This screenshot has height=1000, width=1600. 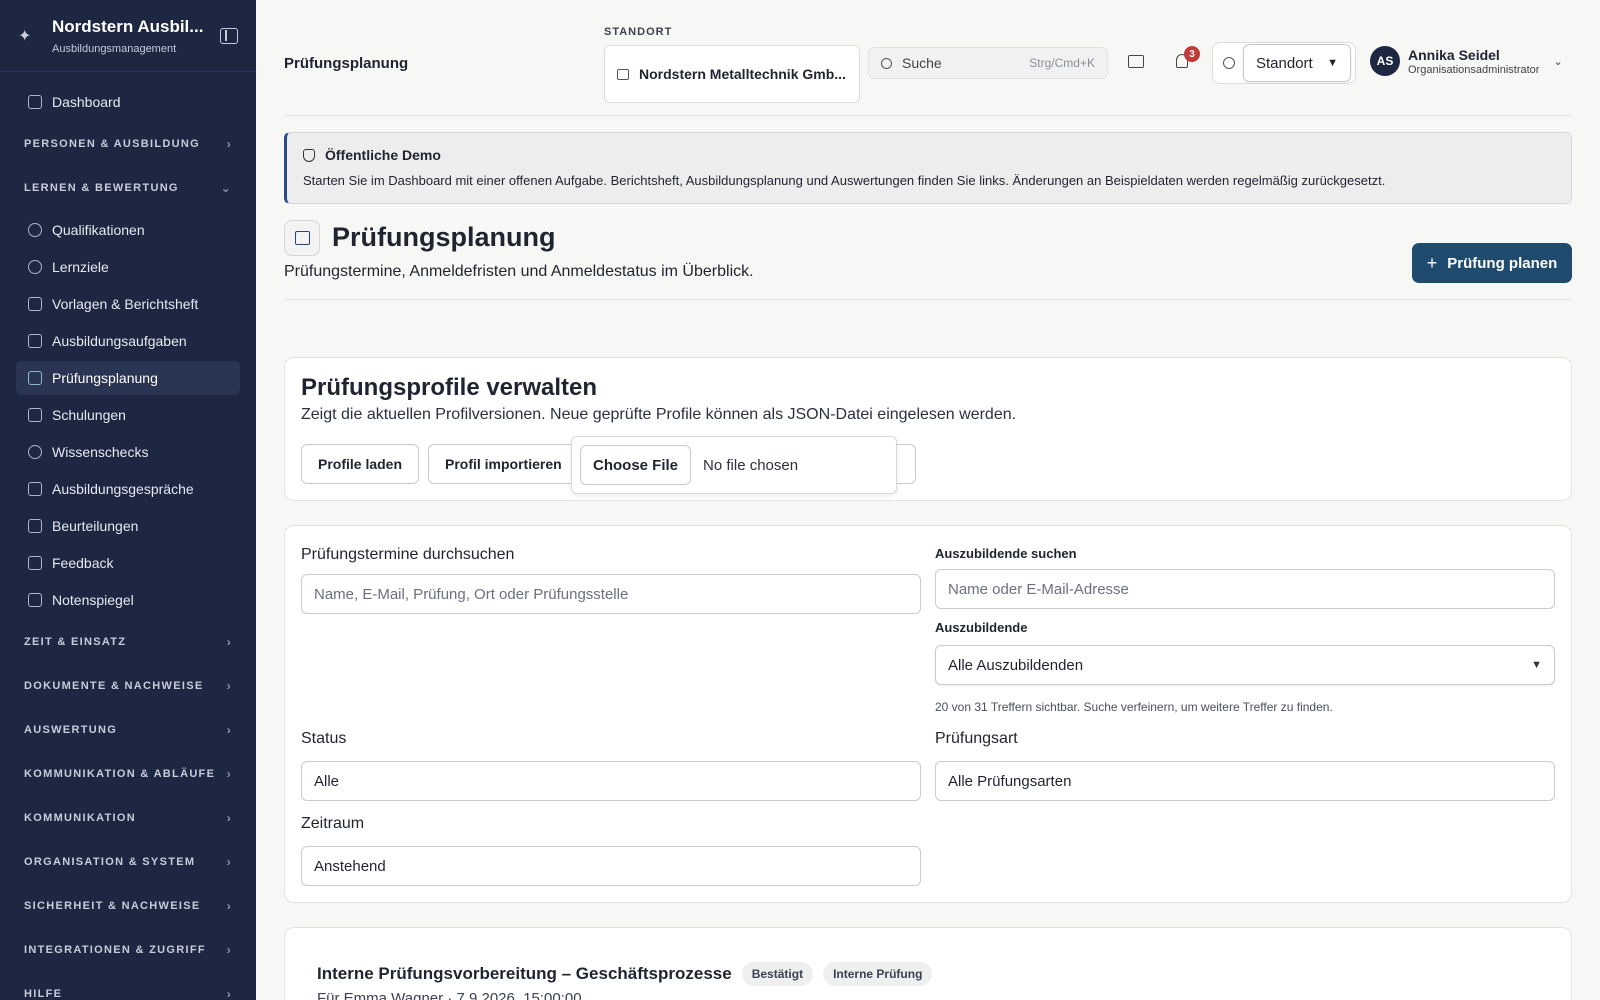 What do you see at coordinates (35, 341) in the screenshot?
I see `checkbox-icon` at bounding box center [35, 341].